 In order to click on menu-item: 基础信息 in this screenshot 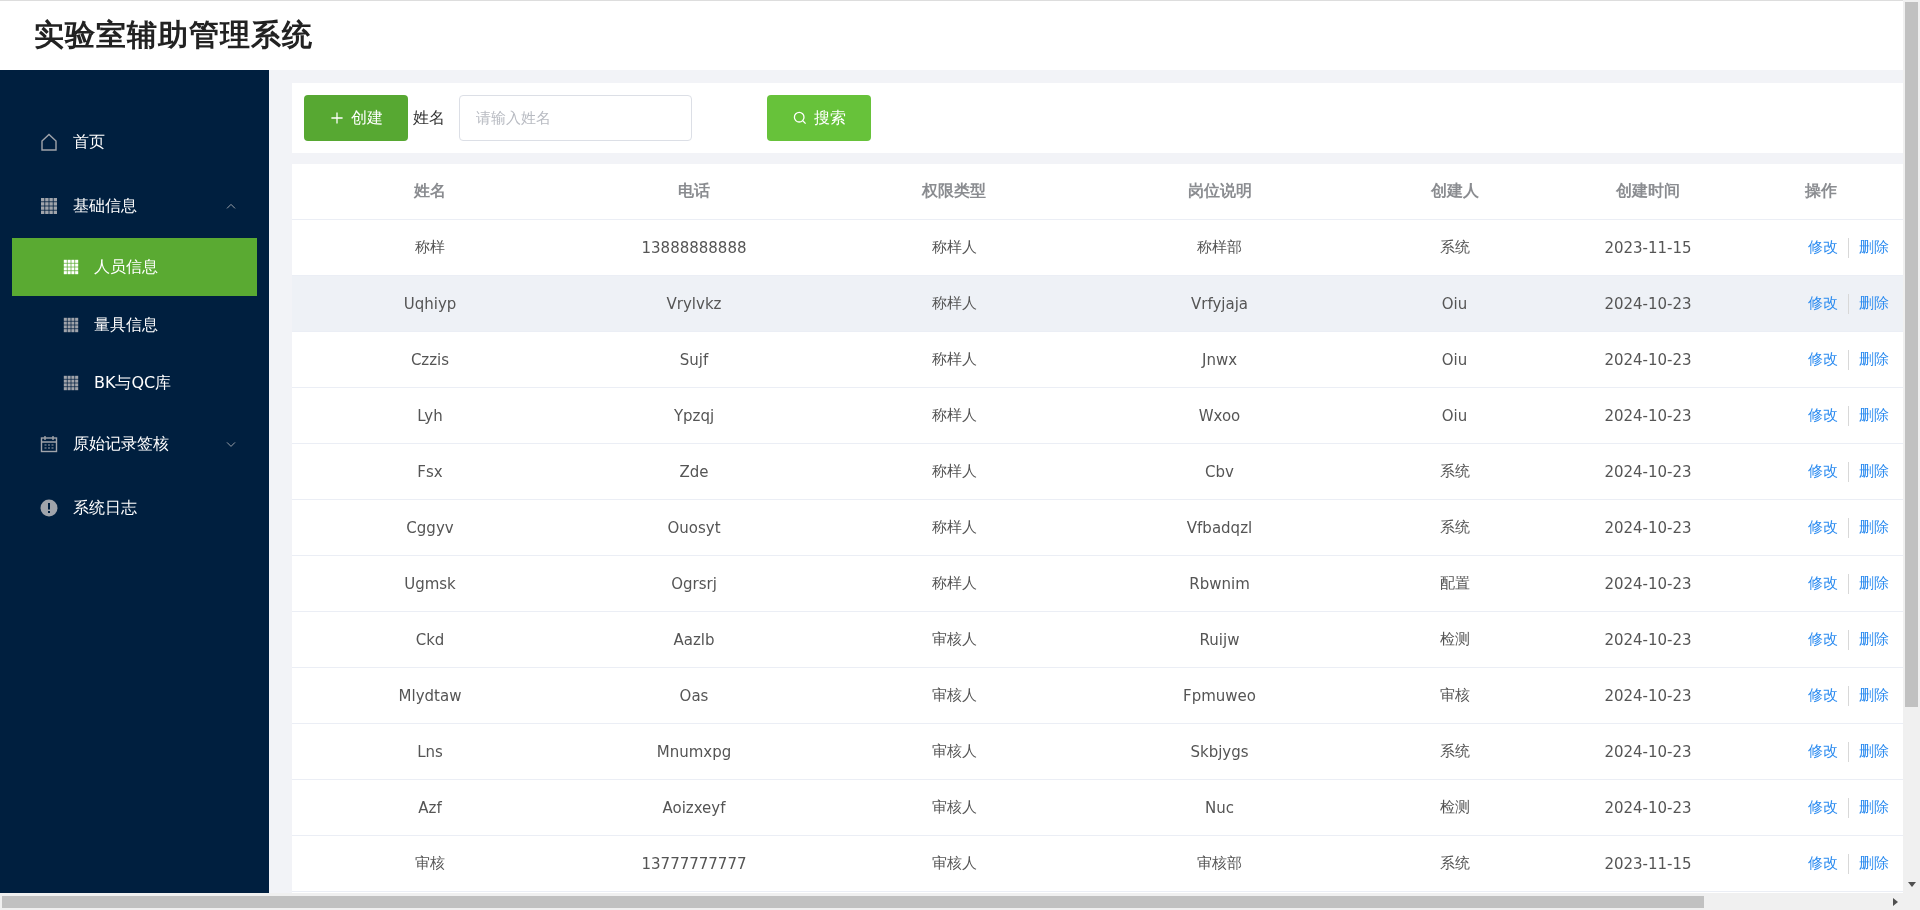, I will do `click(134, 206)`.